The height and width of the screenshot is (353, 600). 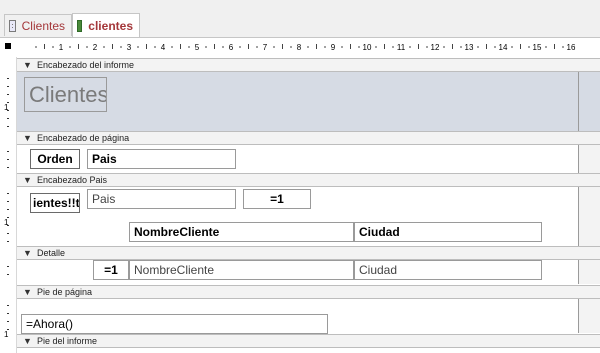 What do you see at coordinates (161, 159) in the screenshot?
I see `pais-label: Pais` at bounding box center [161, 159].